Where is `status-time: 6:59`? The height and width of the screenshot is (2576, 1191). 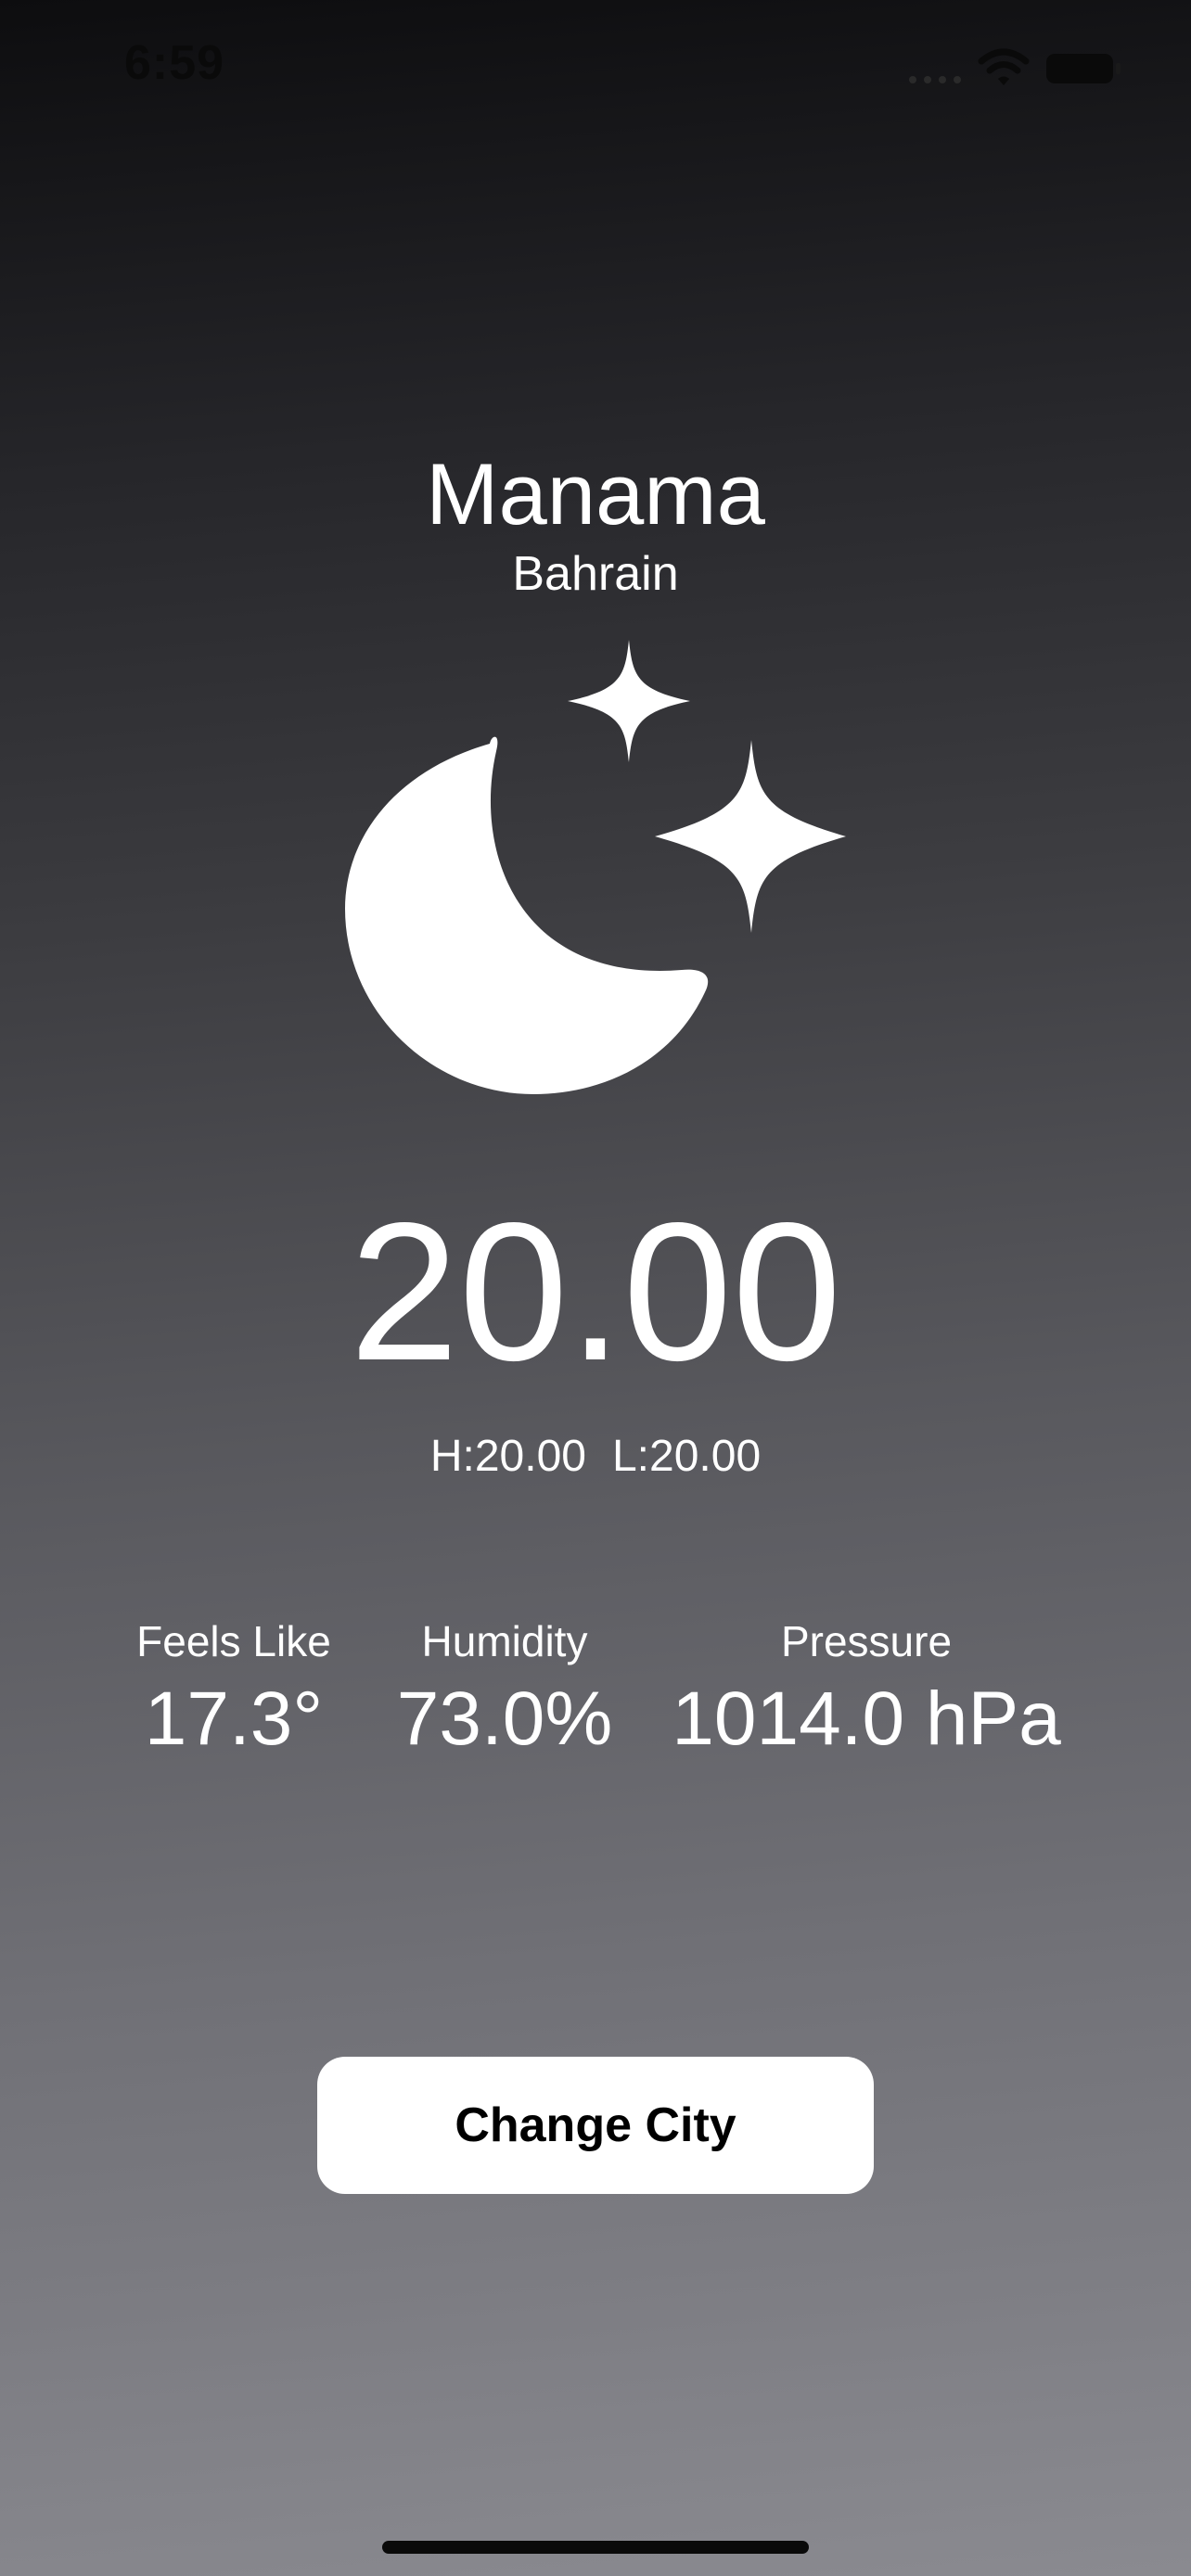 status-time: 6:59 is located at coordinates (174, 63).